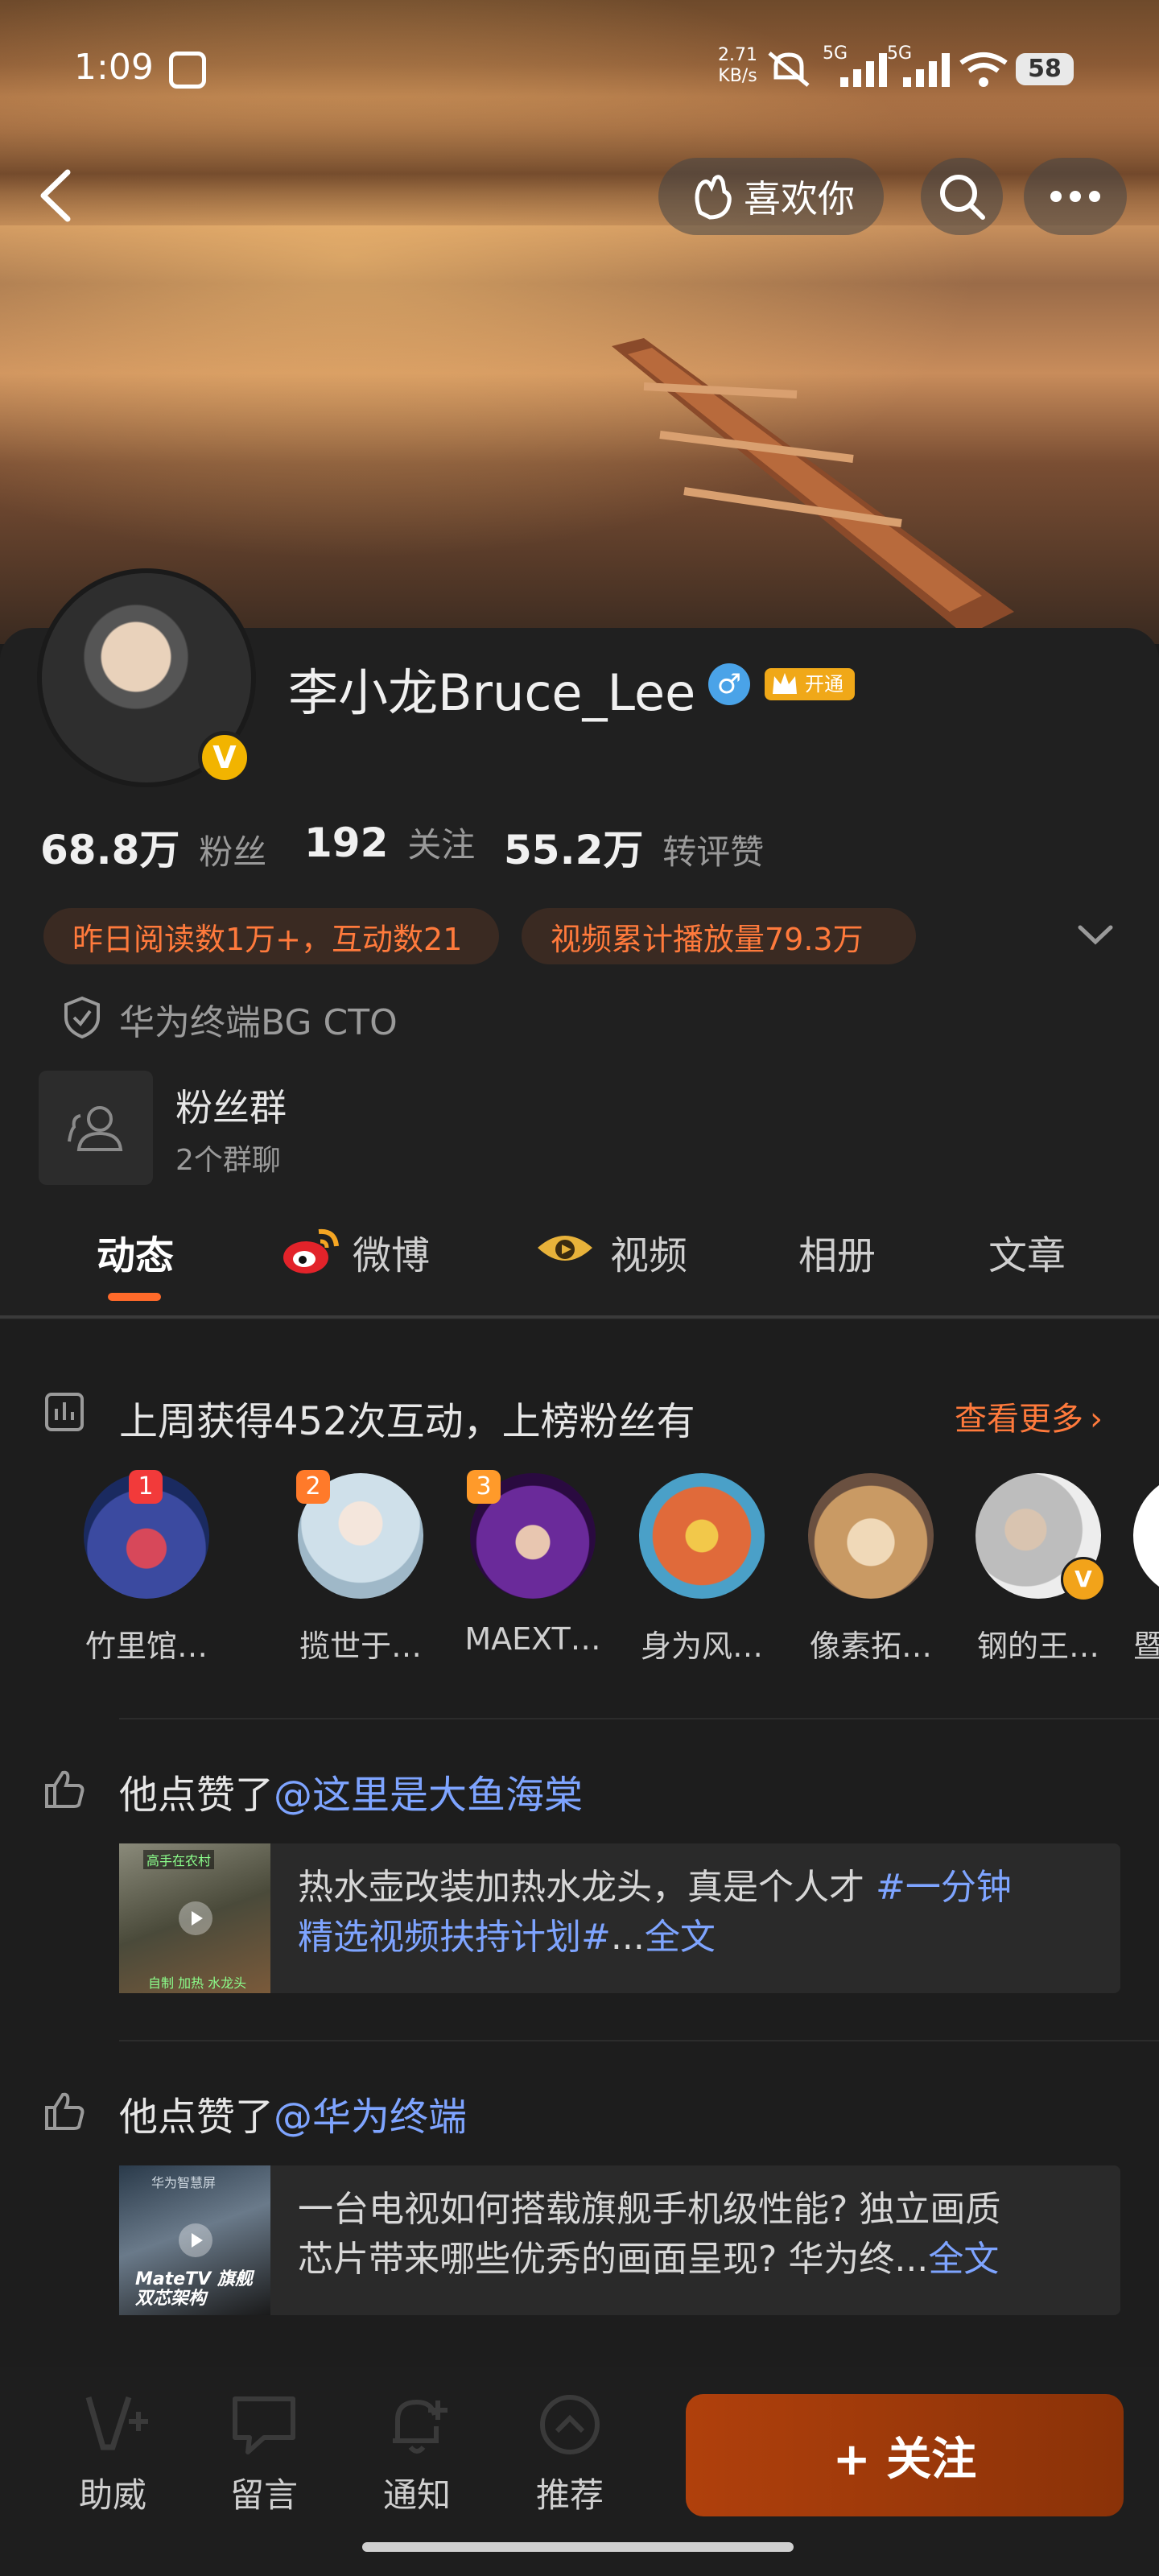 The image size is (1159, 2576). I want to click on stat-following: 192 关注, so click(389, 843).